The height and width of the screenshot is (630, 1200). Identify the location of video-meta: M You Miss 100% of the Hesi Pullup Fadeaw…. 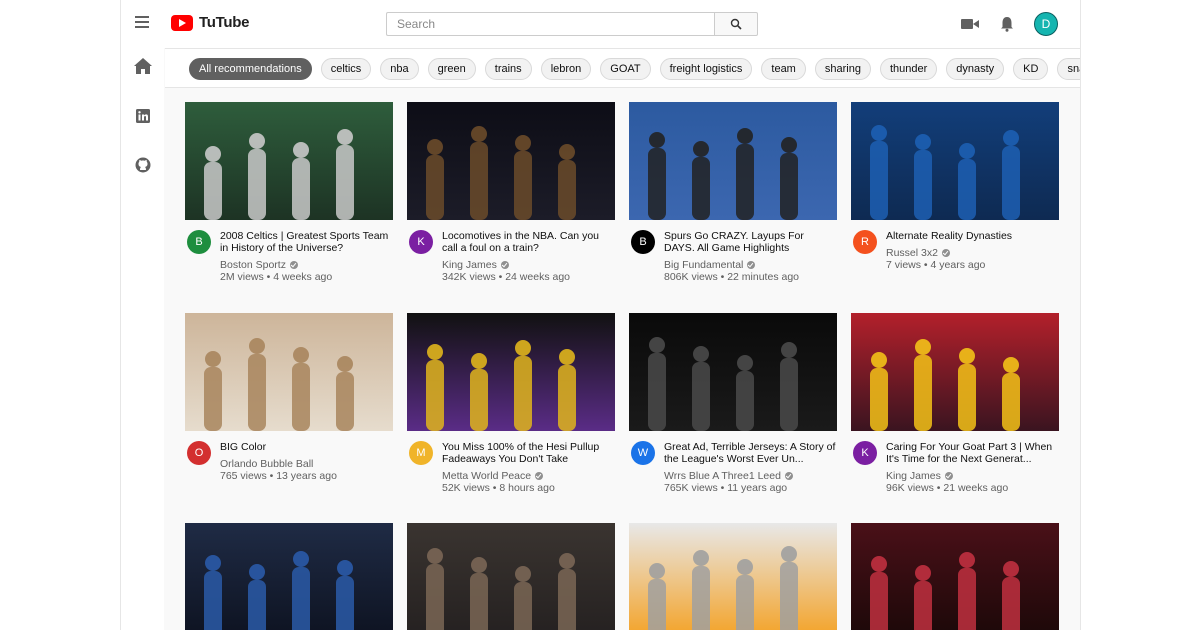
(511, 471).